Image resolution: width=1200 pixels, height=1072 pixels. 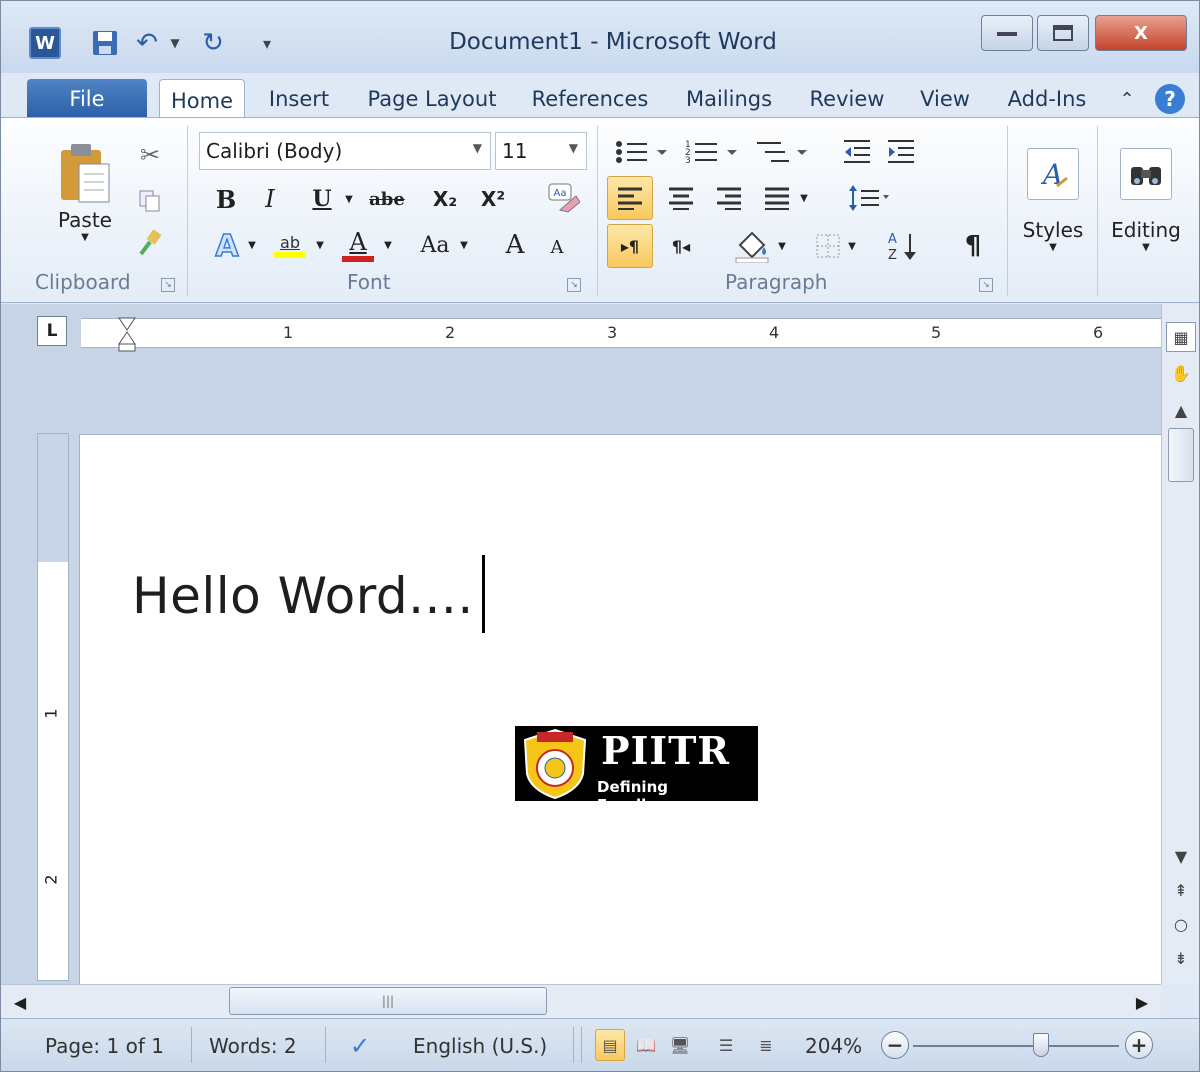 What do you see at coordinates (290, 245) in the screenshot?
I see `highlight-button: ab` at bounding box center [290, 245].